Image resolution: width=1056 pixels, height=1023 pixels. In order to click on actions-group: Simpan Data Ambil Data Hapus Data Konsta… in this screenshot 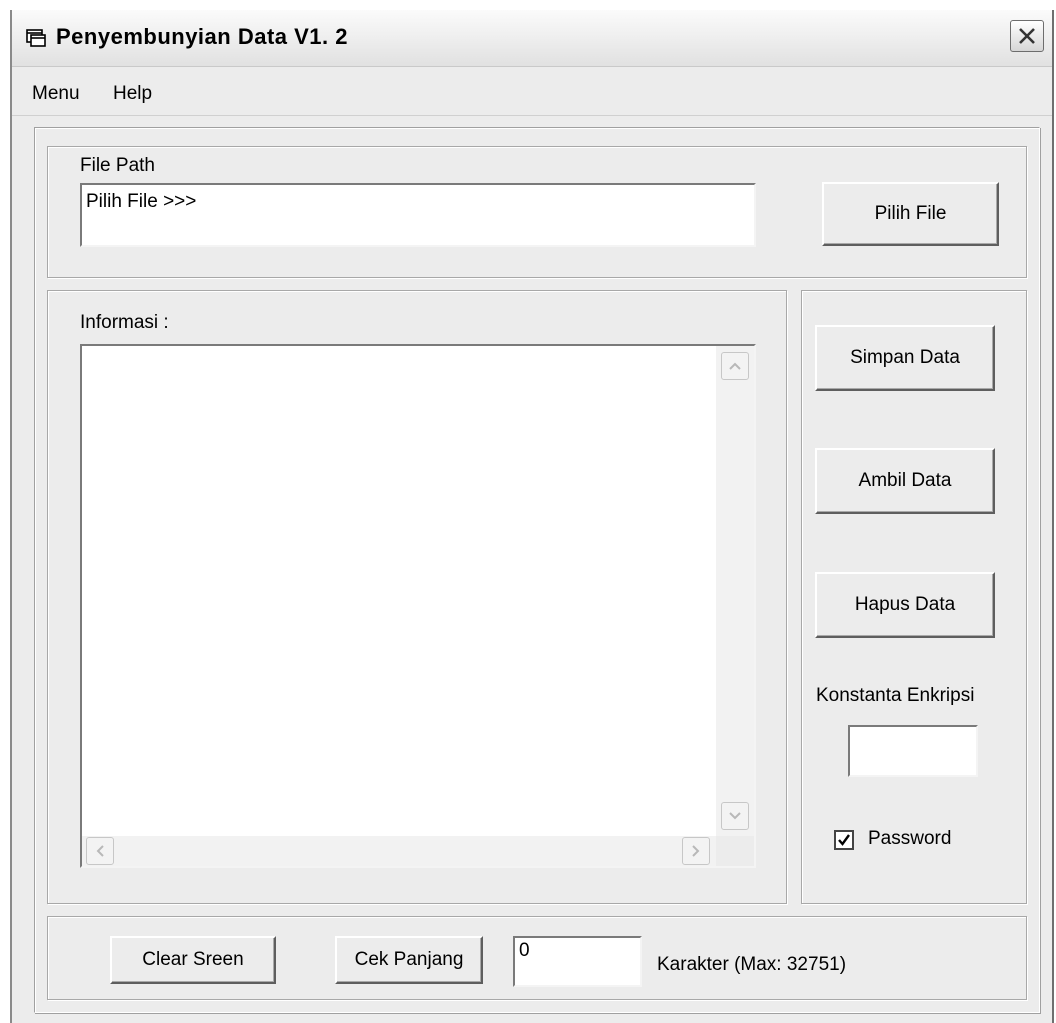, I will do `click(914, 597)`.